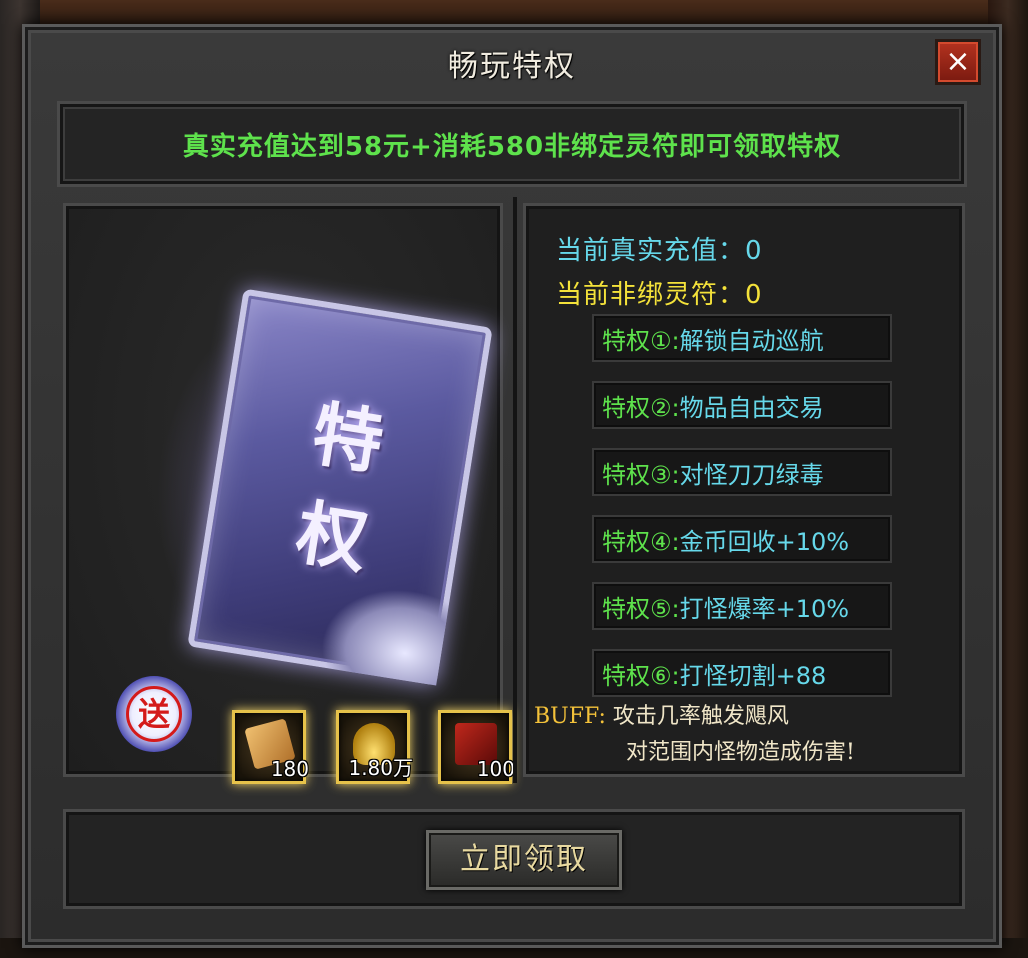 The width and height of the screenshot is (1028, 958). What do you see at coordinates (764, 541) in the screenshot?
I see `privilege-desc: 金币回收+10%` at bounding box center [764, 541].